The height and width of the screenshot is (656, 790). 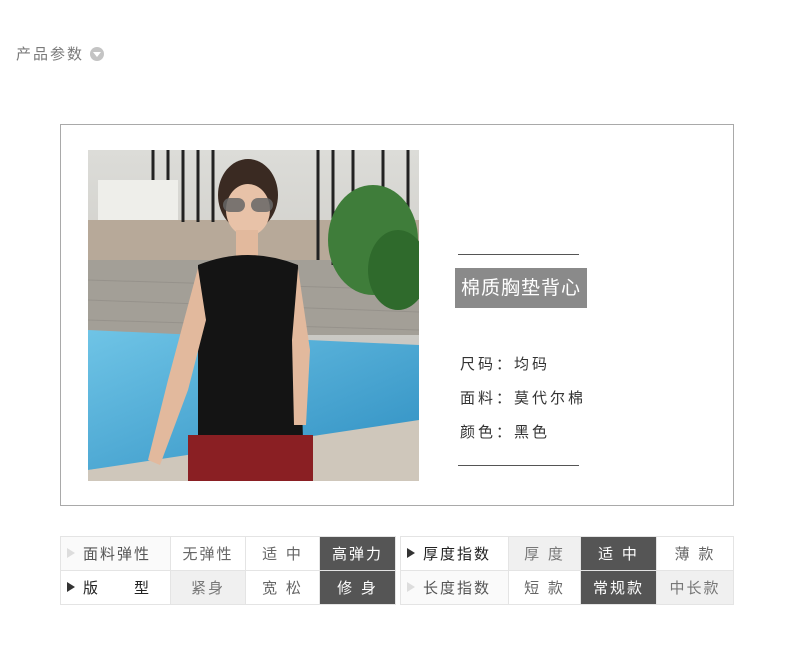 What do you see at coordinates (544, 587) in the screenshot?
I see `option-short: 短 款` at bounding box center [544, 587].